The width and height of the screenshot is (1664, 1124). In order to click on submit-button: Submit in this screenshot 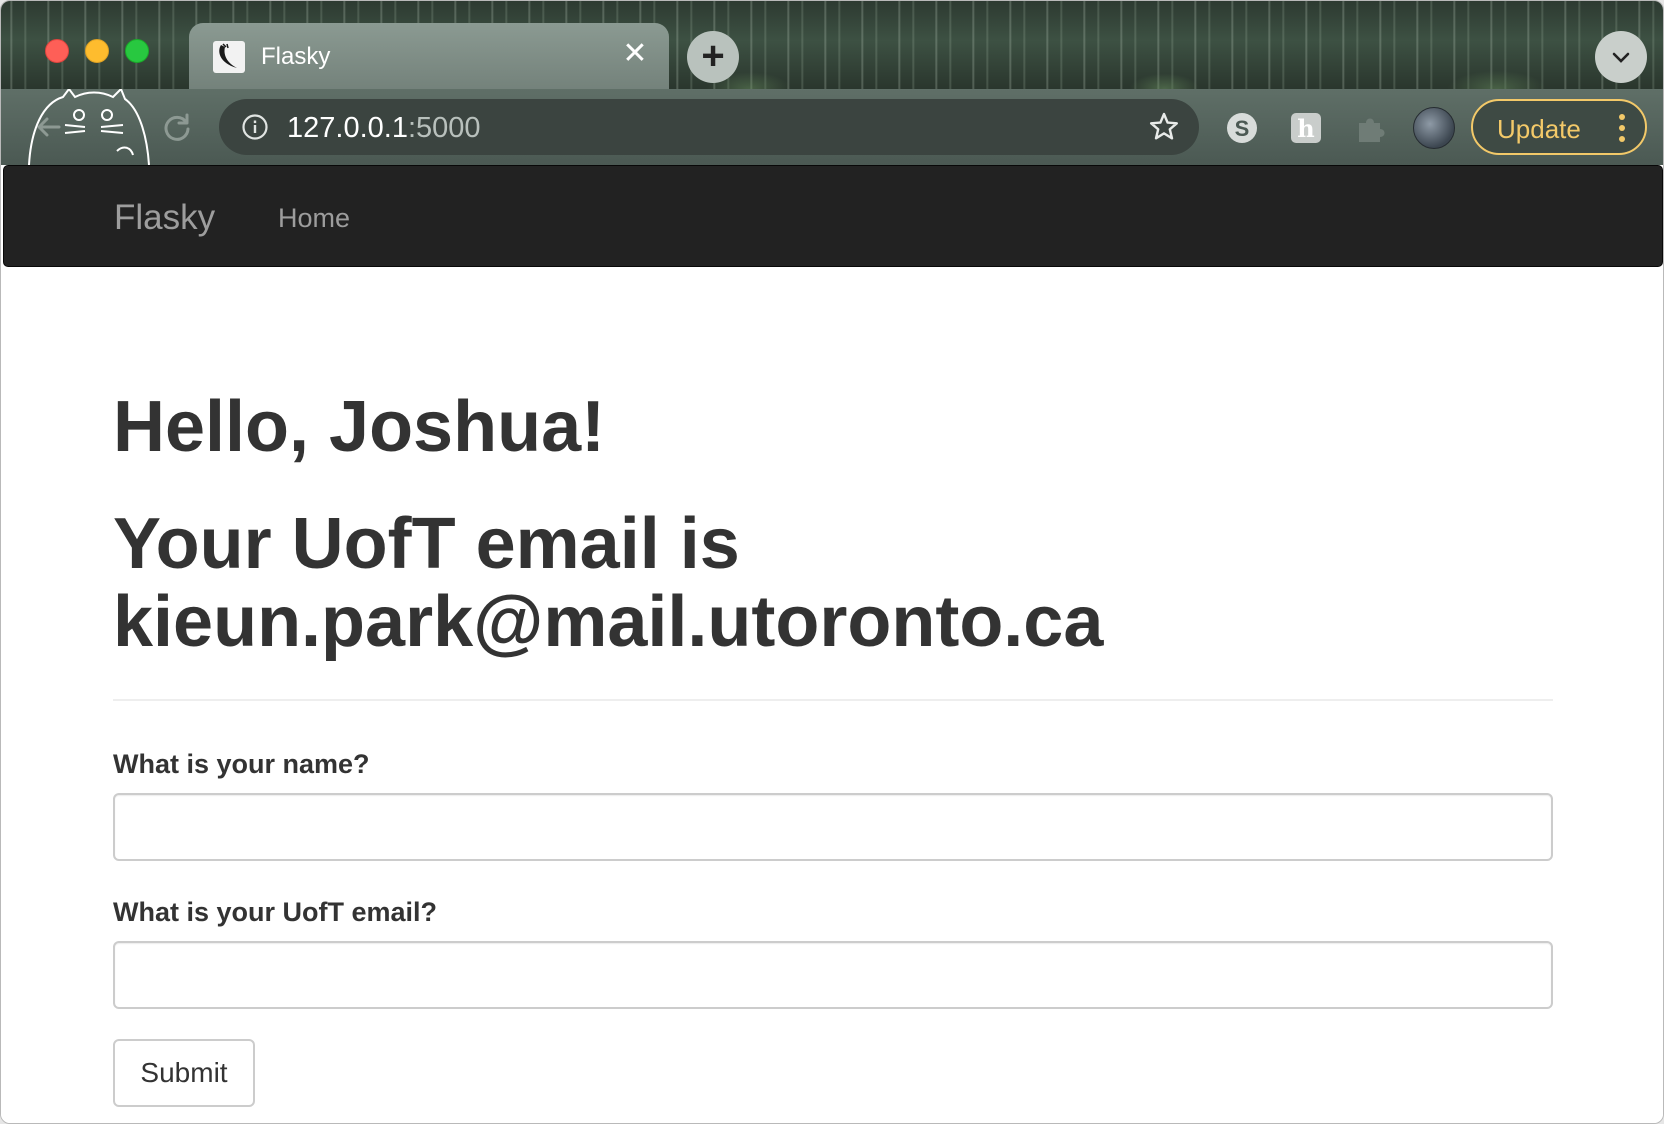, I will do `click(184, 1073)`.